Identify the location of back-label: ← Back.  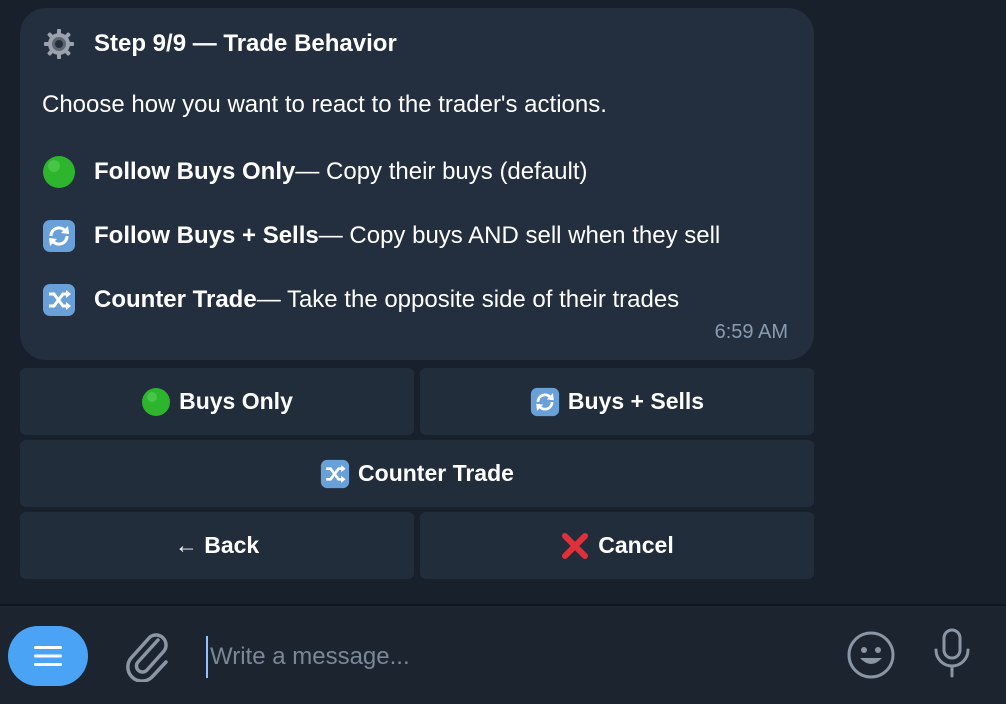
(217, 545).